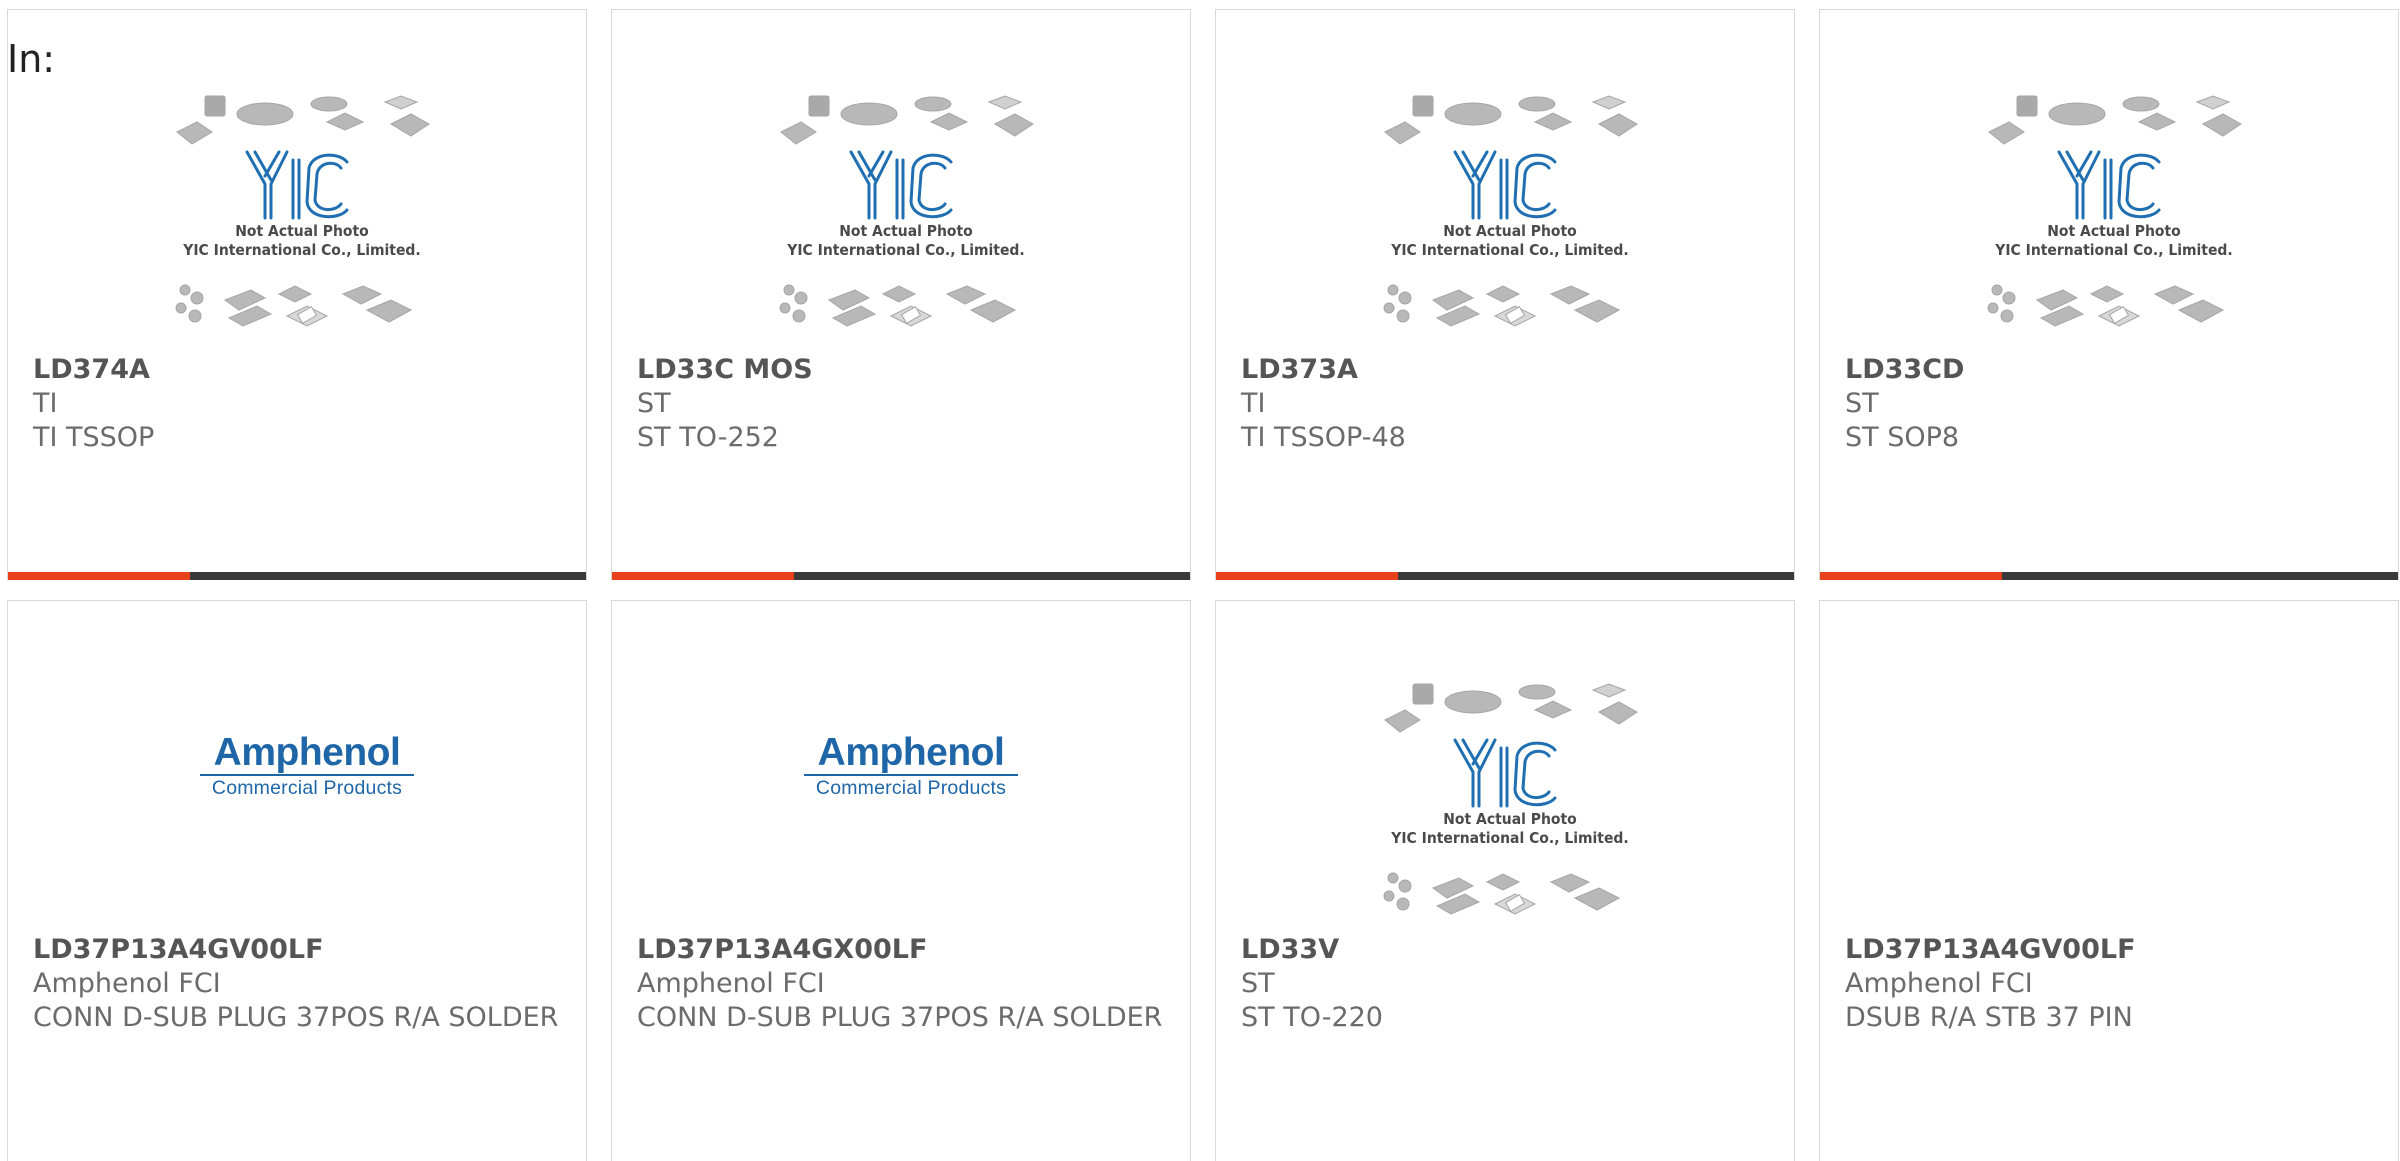 The image size is (2400, 1161). Describe the element at coordinates (94, 437) in the screenshot. I see `product-description: TI TSSOP` at that location.